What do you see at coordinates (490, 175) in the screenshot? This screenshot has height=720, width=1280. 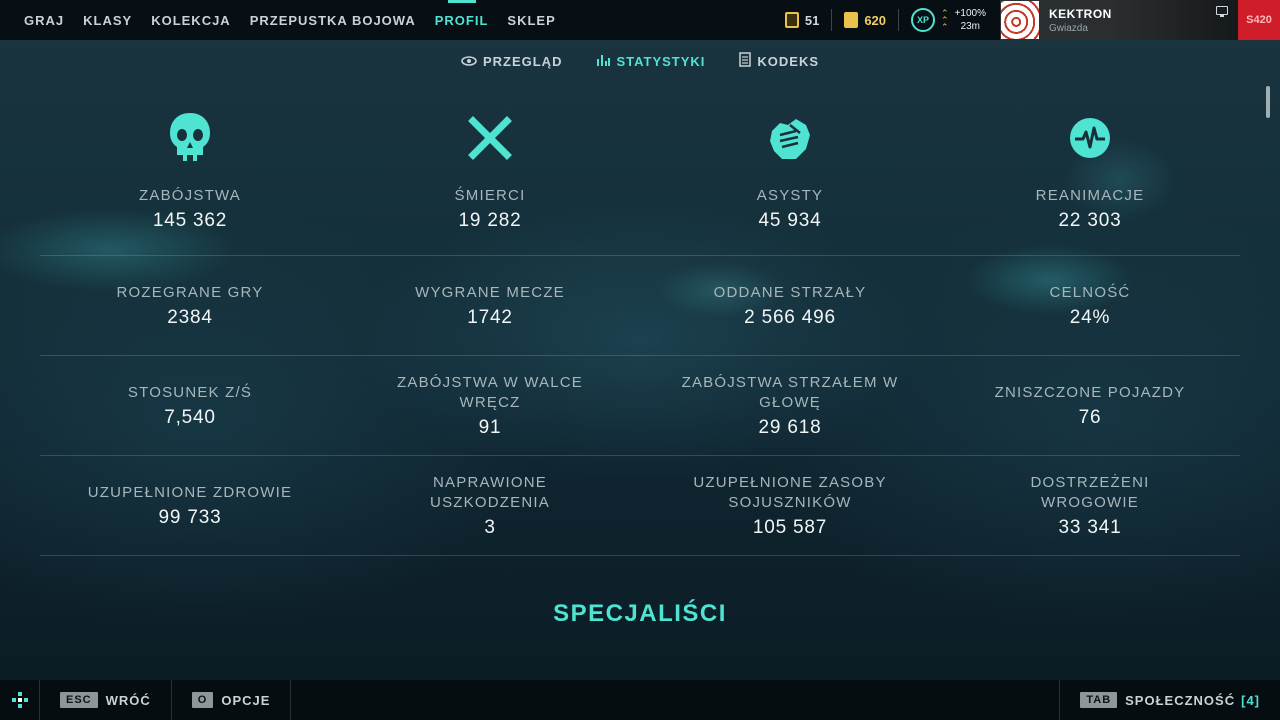 I see `stat-deaths: ŚMIERCI 19 282` at bounding box center [490, 175].